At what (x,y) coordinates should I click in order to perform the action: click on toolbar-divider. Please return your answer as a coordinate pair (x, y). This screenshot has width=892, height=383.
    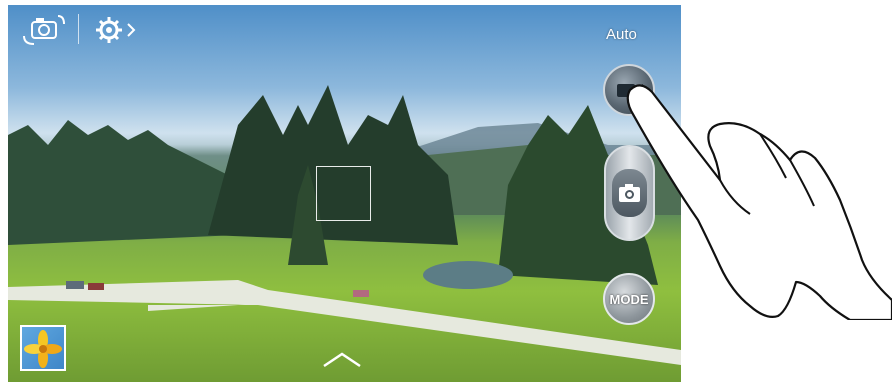
    Looking at the image, I should click on (78, 29).